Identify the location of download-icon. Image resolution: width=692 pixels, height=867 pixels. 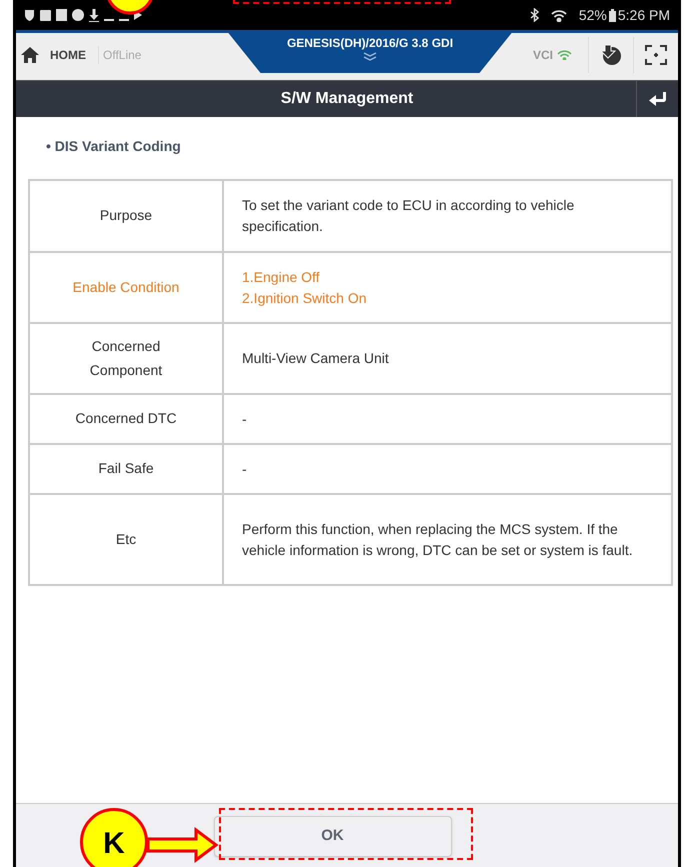
(94, 15).